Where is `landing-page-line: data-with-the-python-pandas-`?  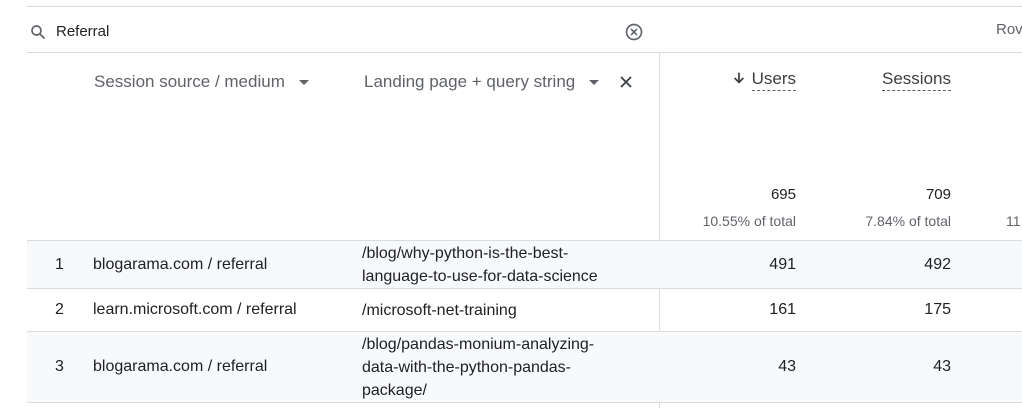
landing-page-line: data-with-the-python-pandas- is located at coordinates (467, 367).